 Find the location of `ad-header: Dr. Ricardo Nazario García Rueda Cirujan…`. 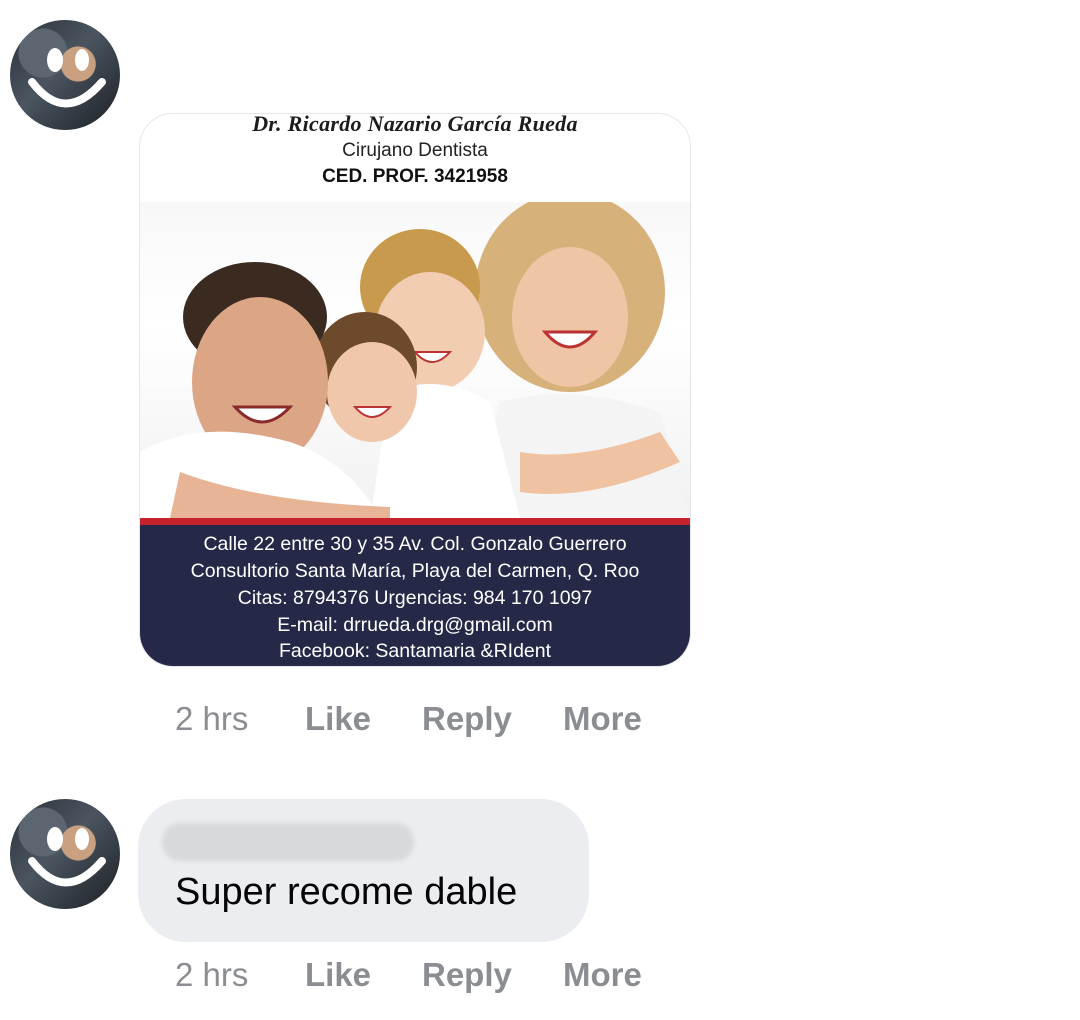

ad-header: Dr. Ricardo Nazario García Rueda Cirujan… is located at coordinates (415, 154).